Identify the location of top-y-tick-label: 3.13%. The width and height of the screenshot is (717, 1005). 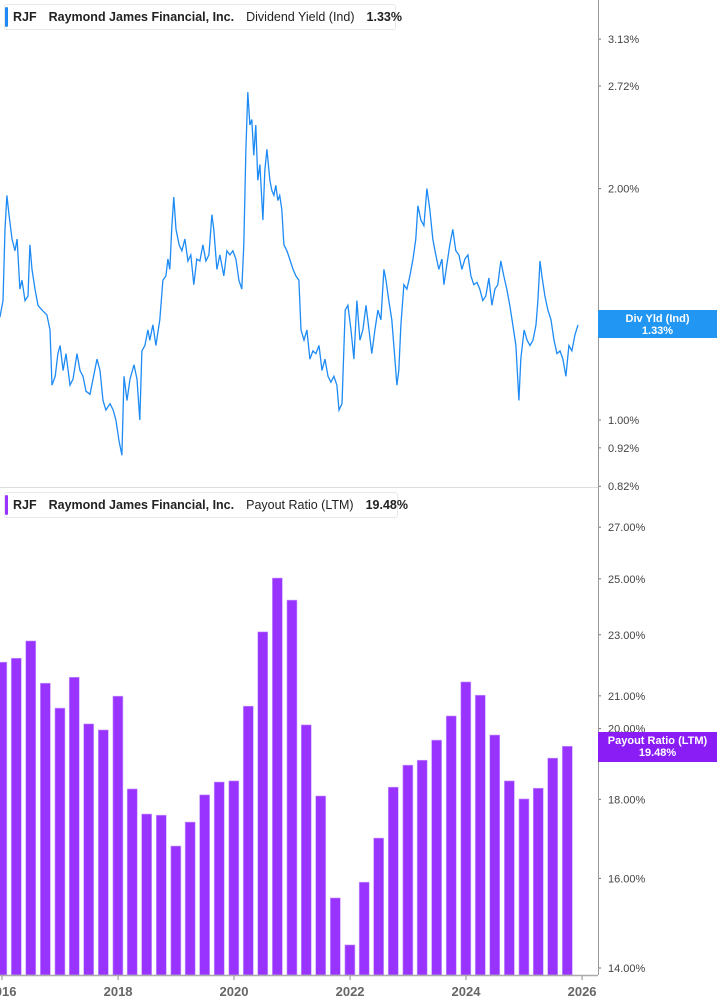
(623, 40).